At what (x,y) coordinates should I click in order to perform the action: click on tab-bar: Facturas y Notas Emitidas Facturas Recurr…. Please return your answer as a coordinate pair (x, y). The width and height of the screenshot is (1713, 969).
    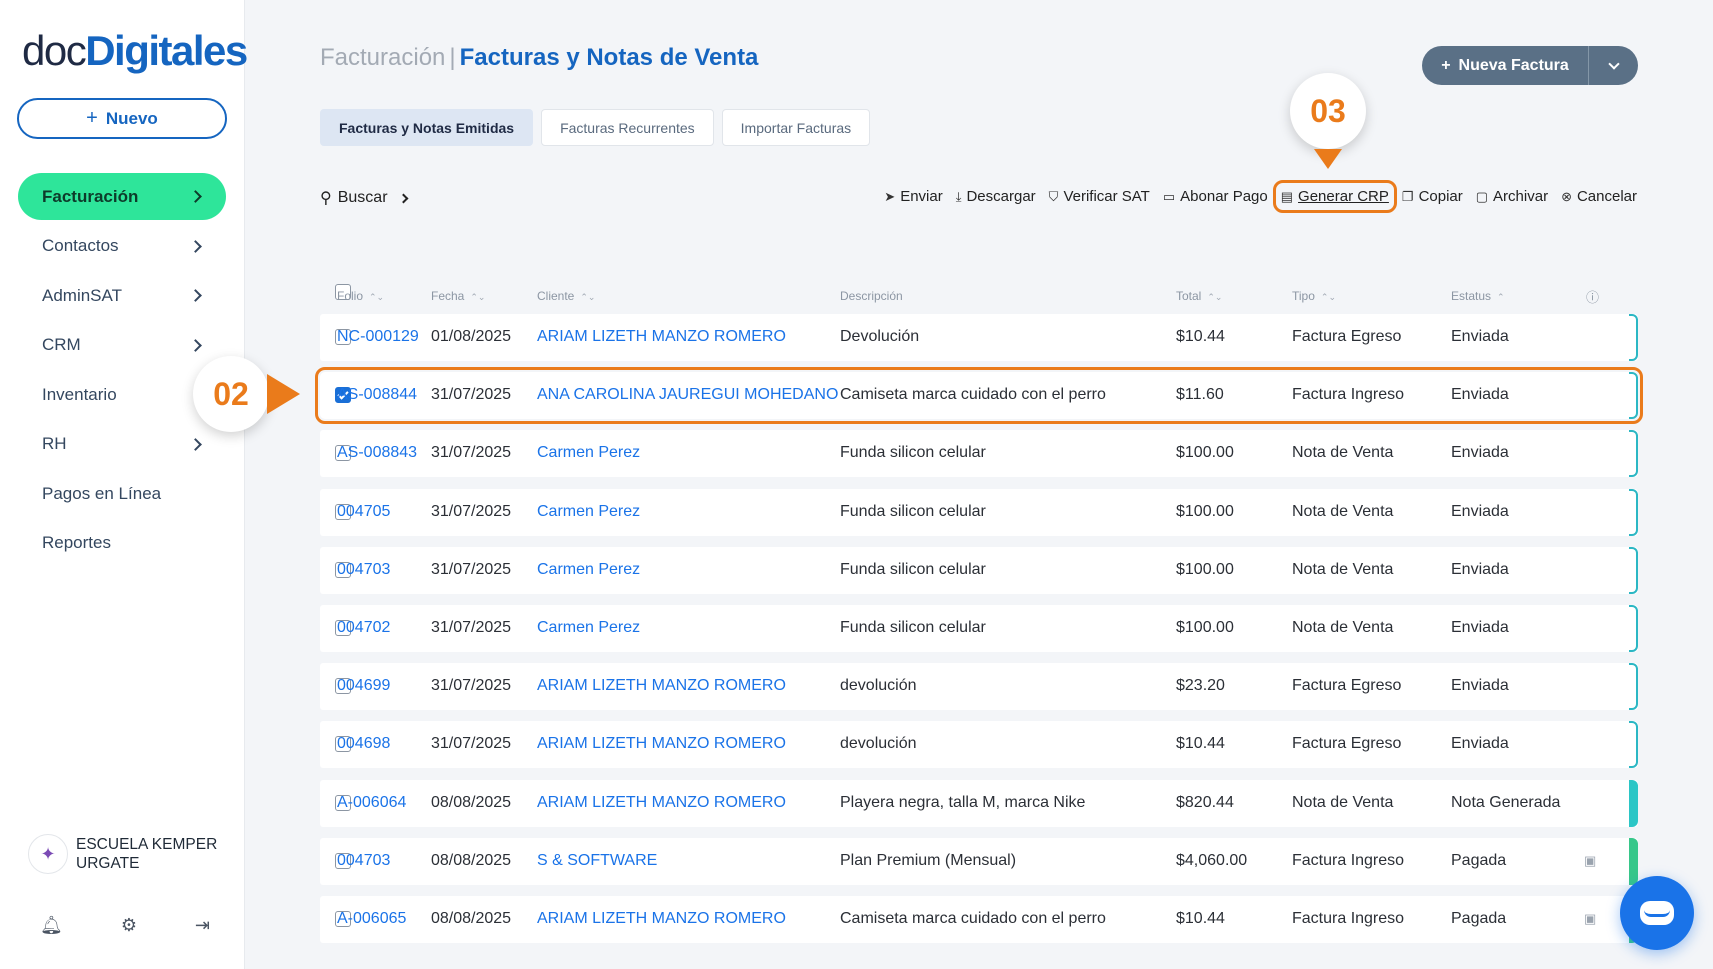
    Looking at the image, I should click on (595, 127).